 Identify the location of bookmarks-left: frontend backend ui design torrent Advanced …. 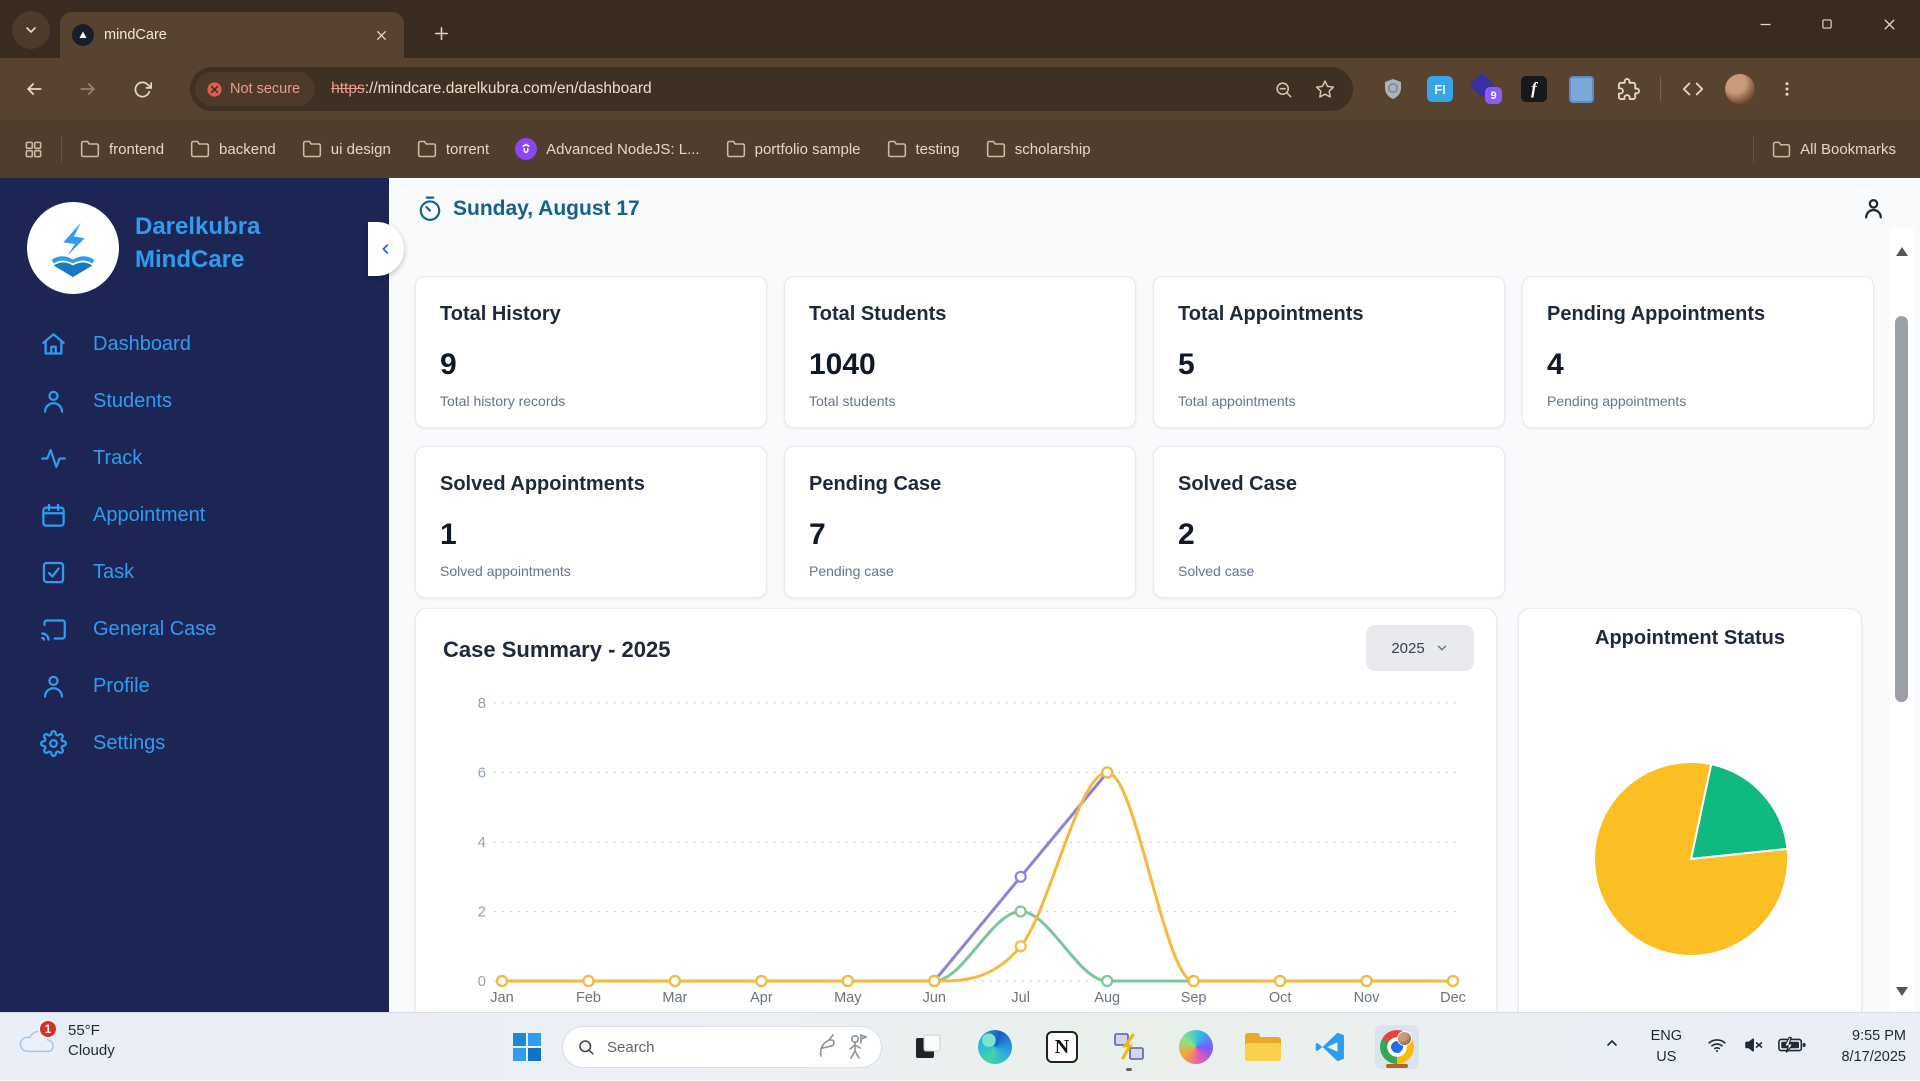
(557, 149).